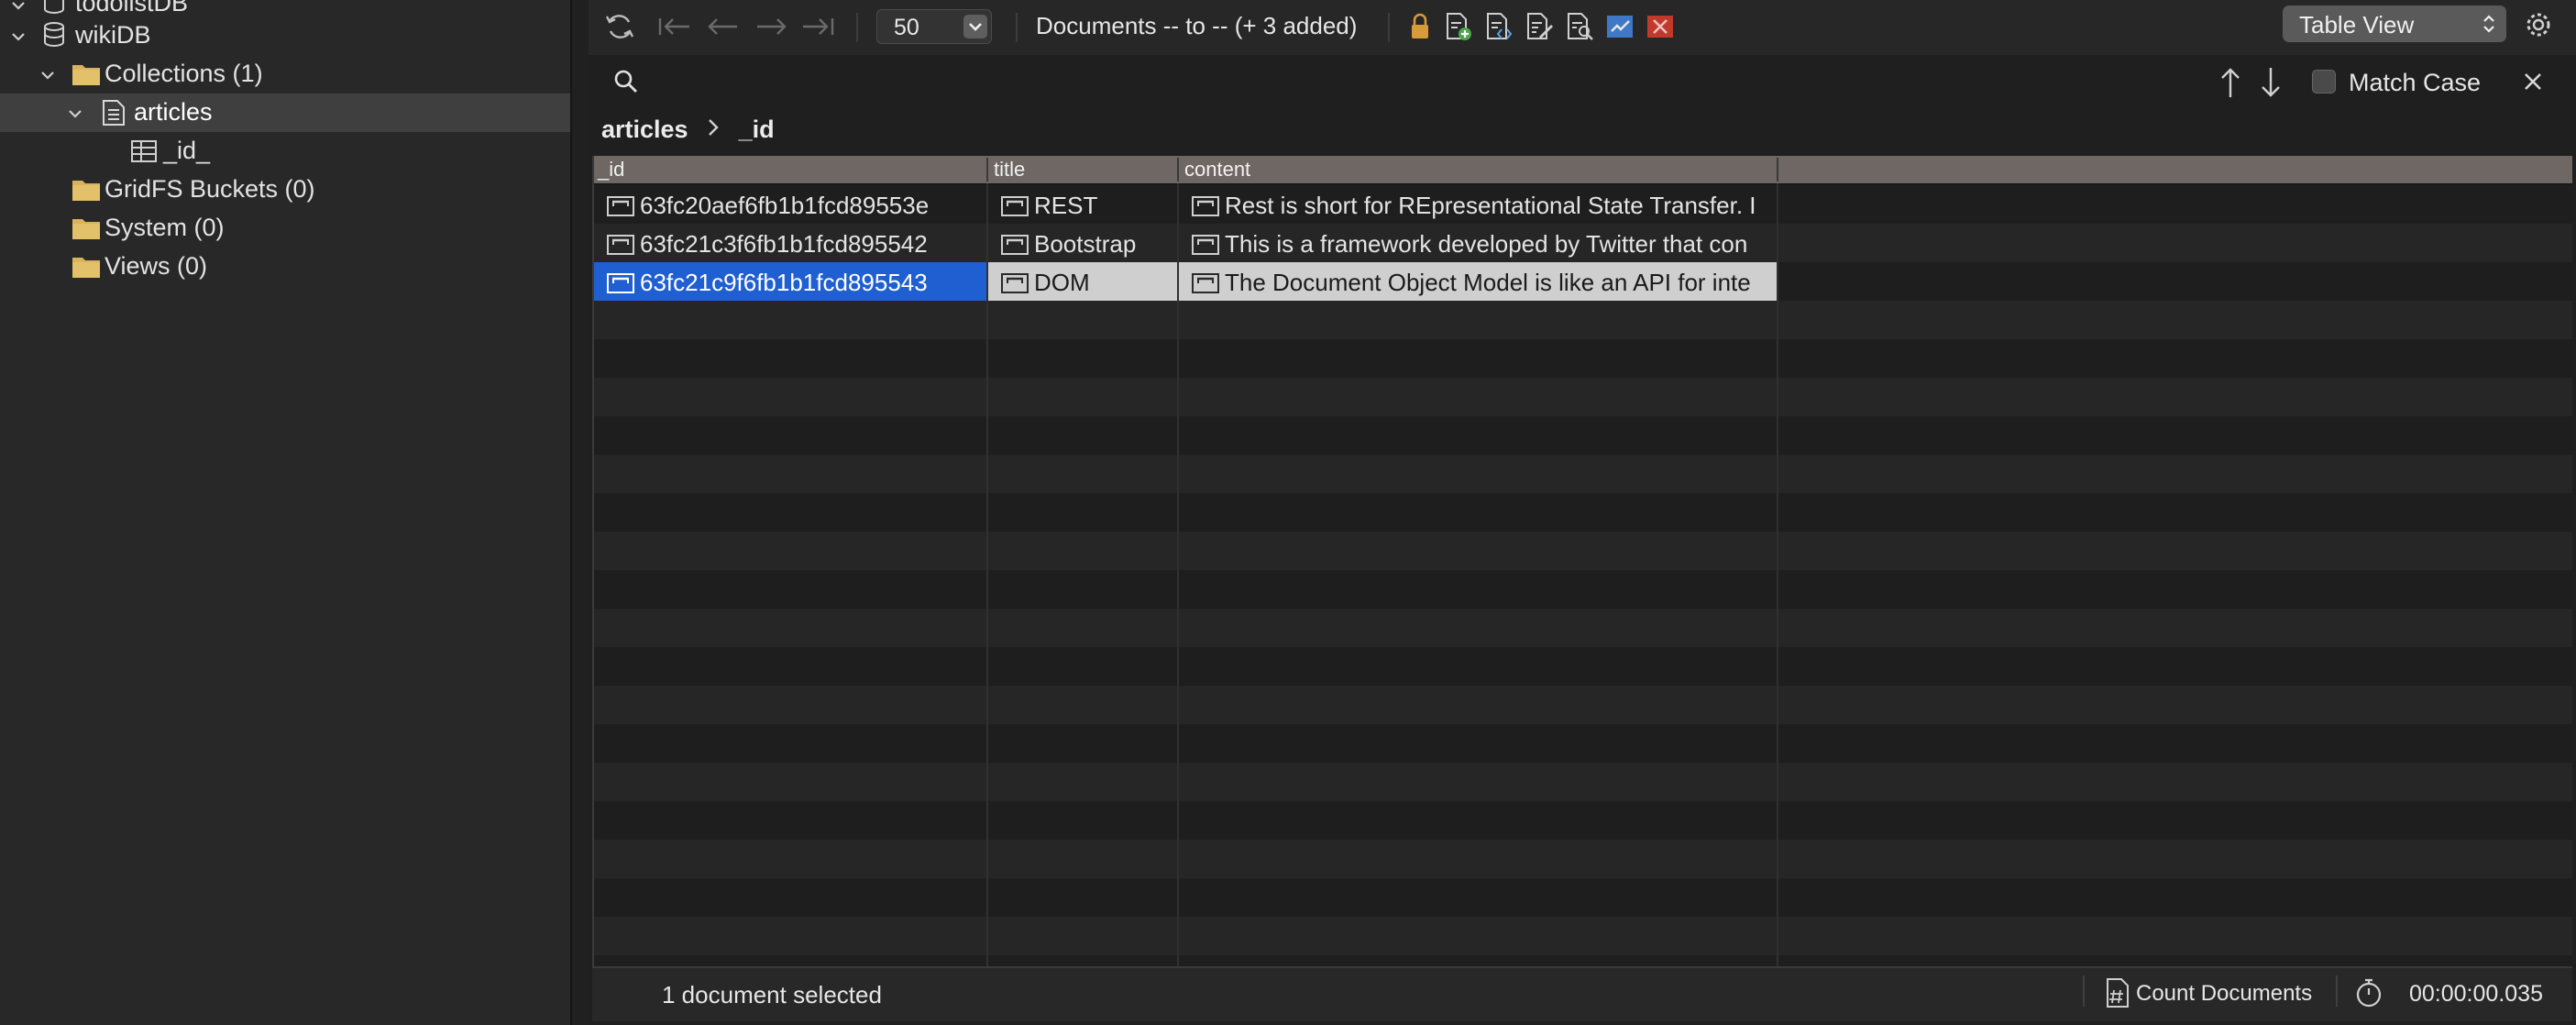 Image resolution: width=2576 pixels, height=1025 pixels. What do you see at coordinates (673, 26) in the screenshot?
I see `first-page-icon` at bounding box center [673, 26].